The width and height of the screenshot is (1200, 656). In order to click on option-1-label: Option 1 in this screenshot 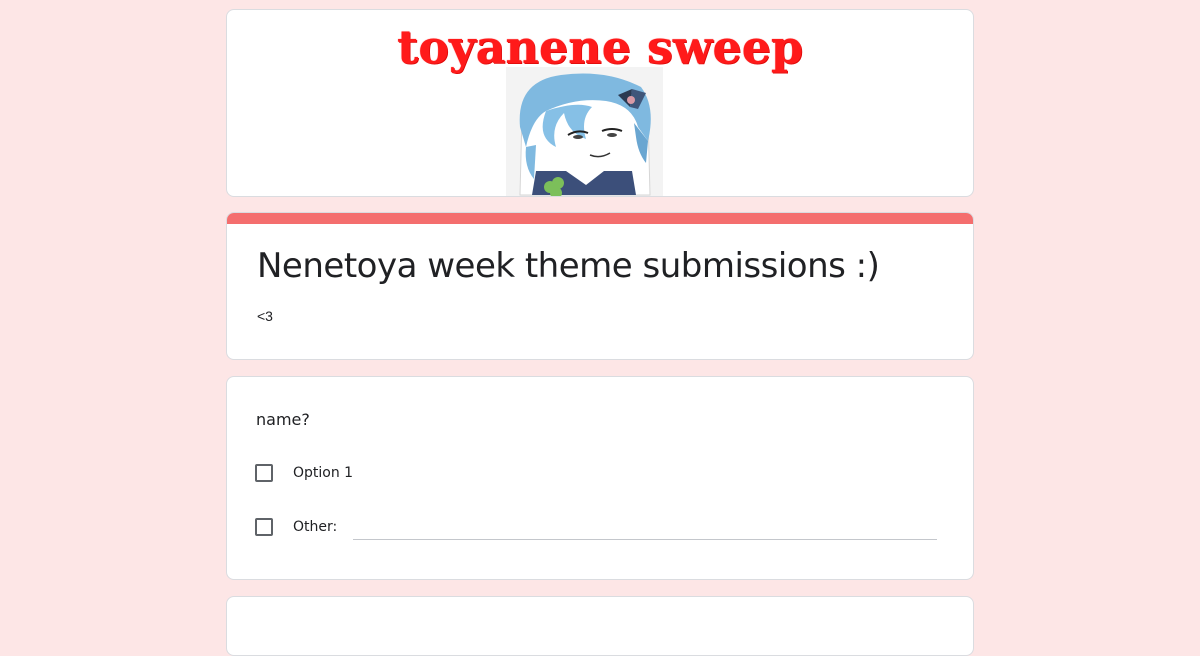, I will do `click(323, 473)`.